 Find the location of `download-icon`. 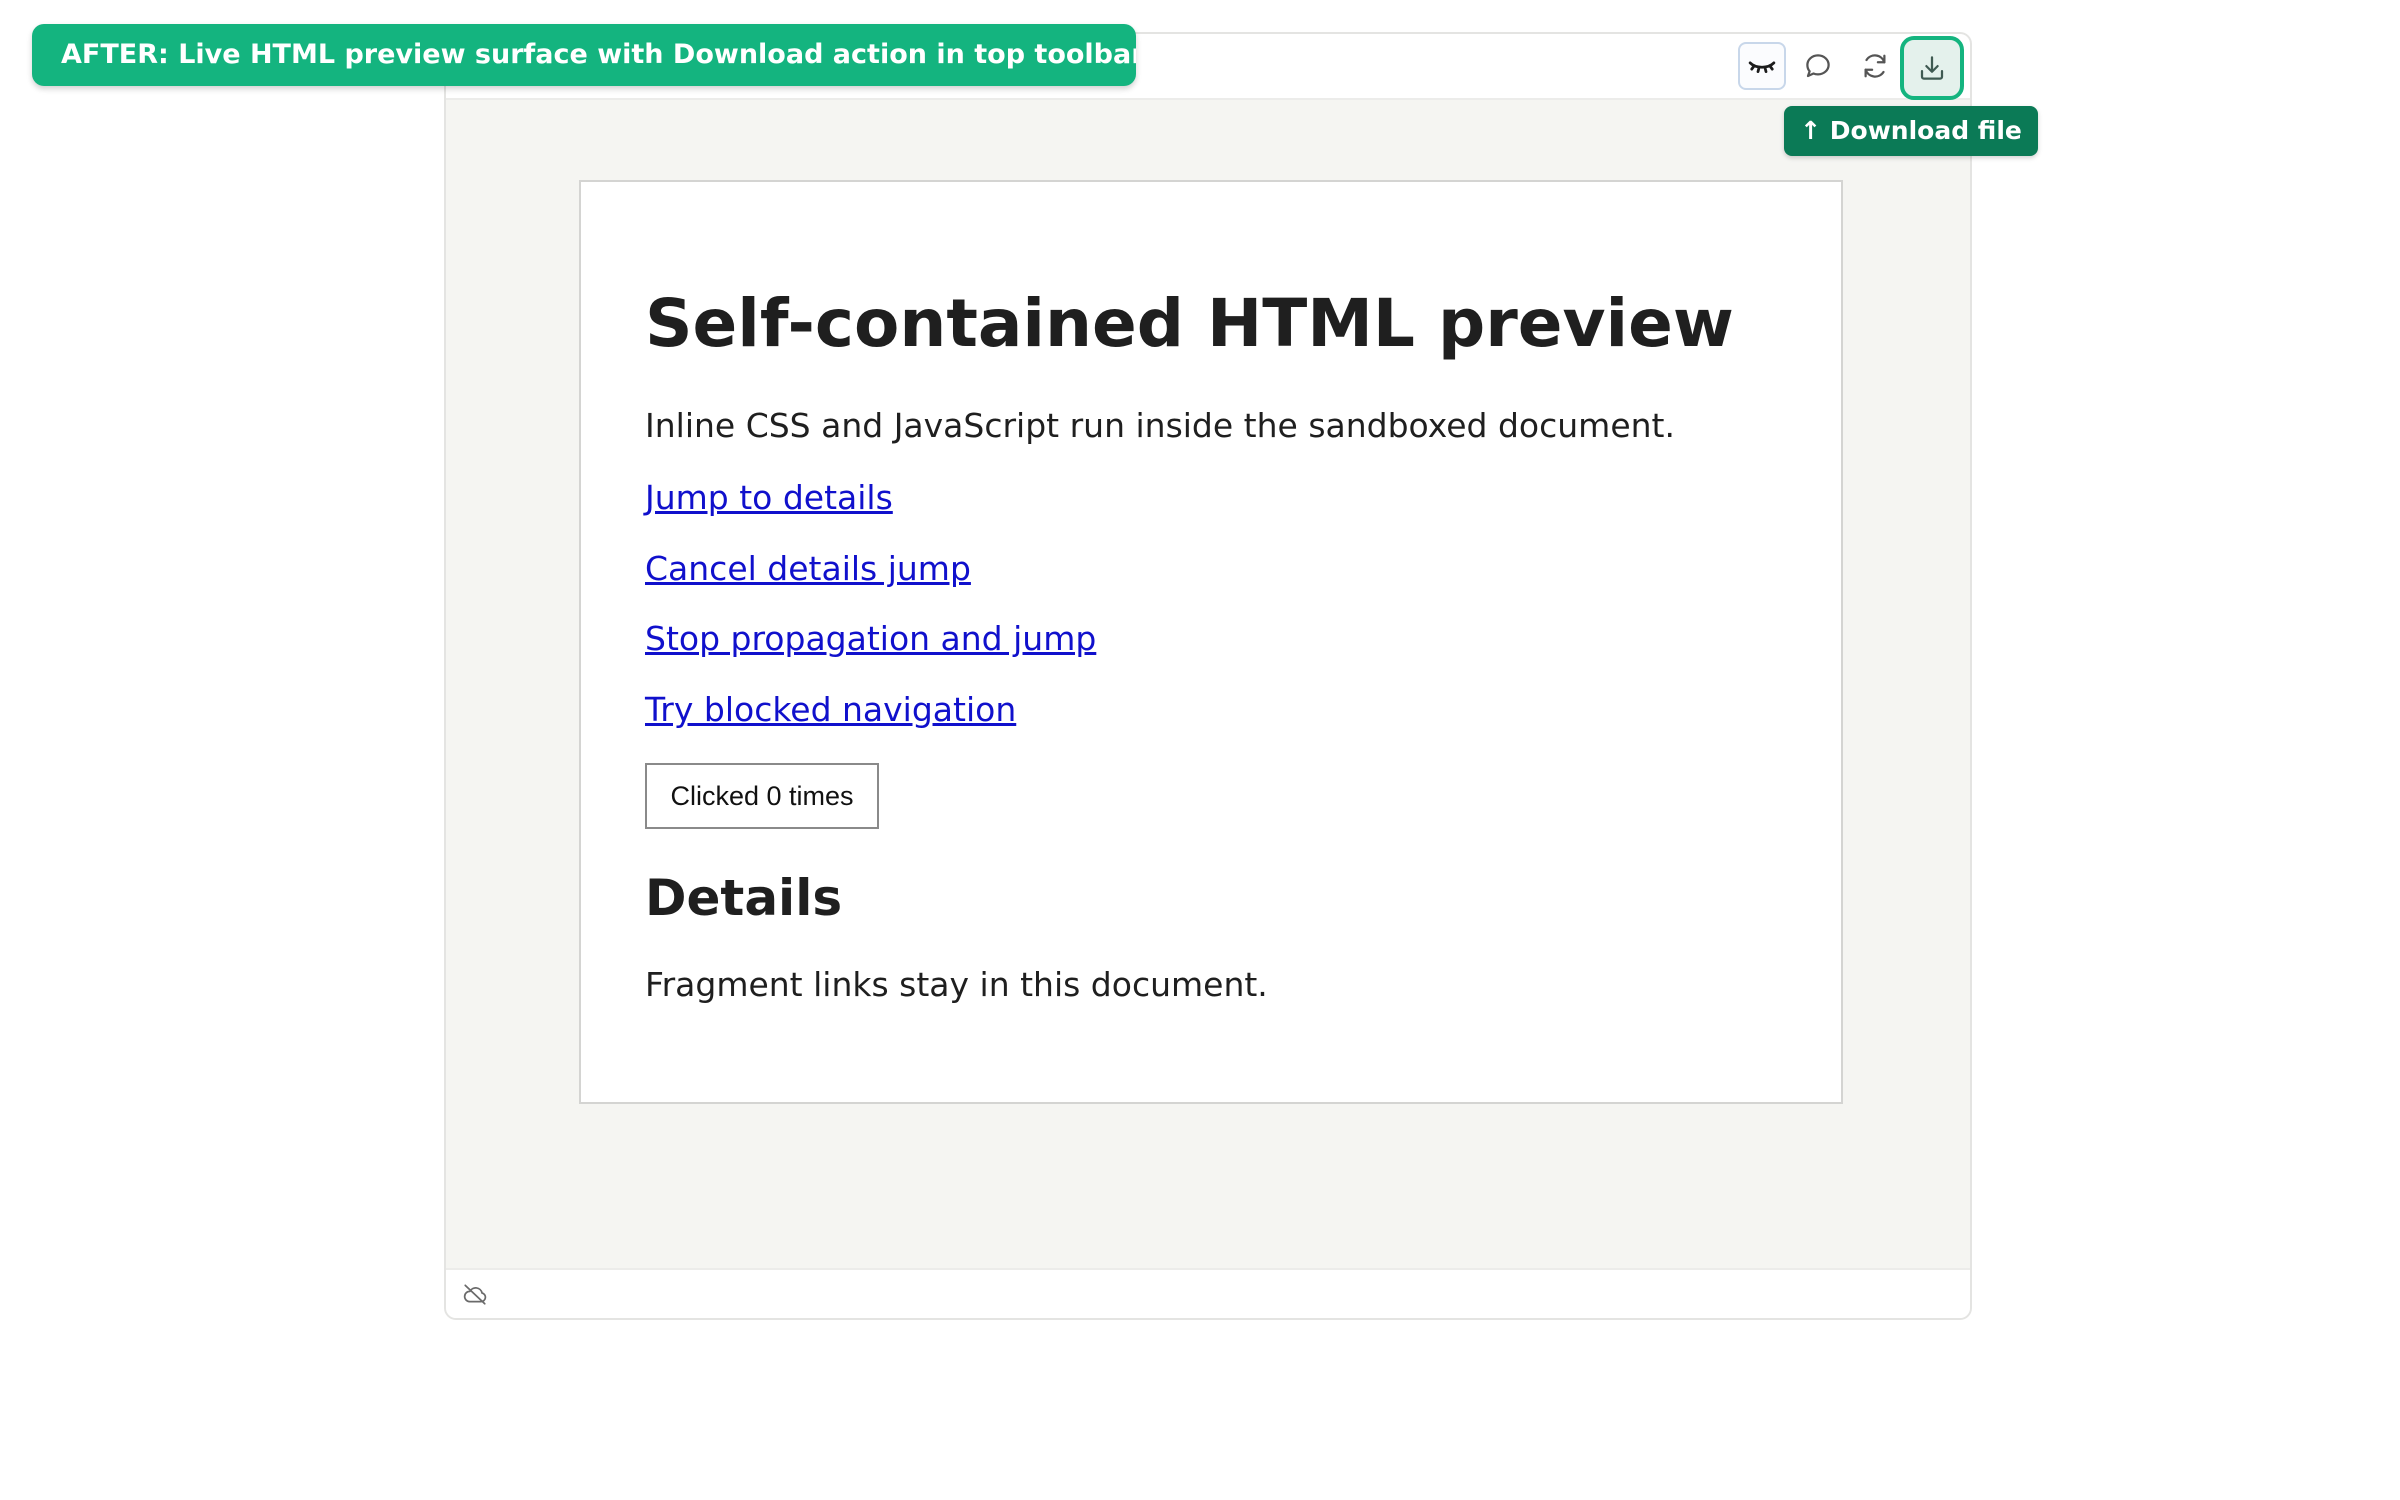

download-icon is located at coordinates (1932, 68).